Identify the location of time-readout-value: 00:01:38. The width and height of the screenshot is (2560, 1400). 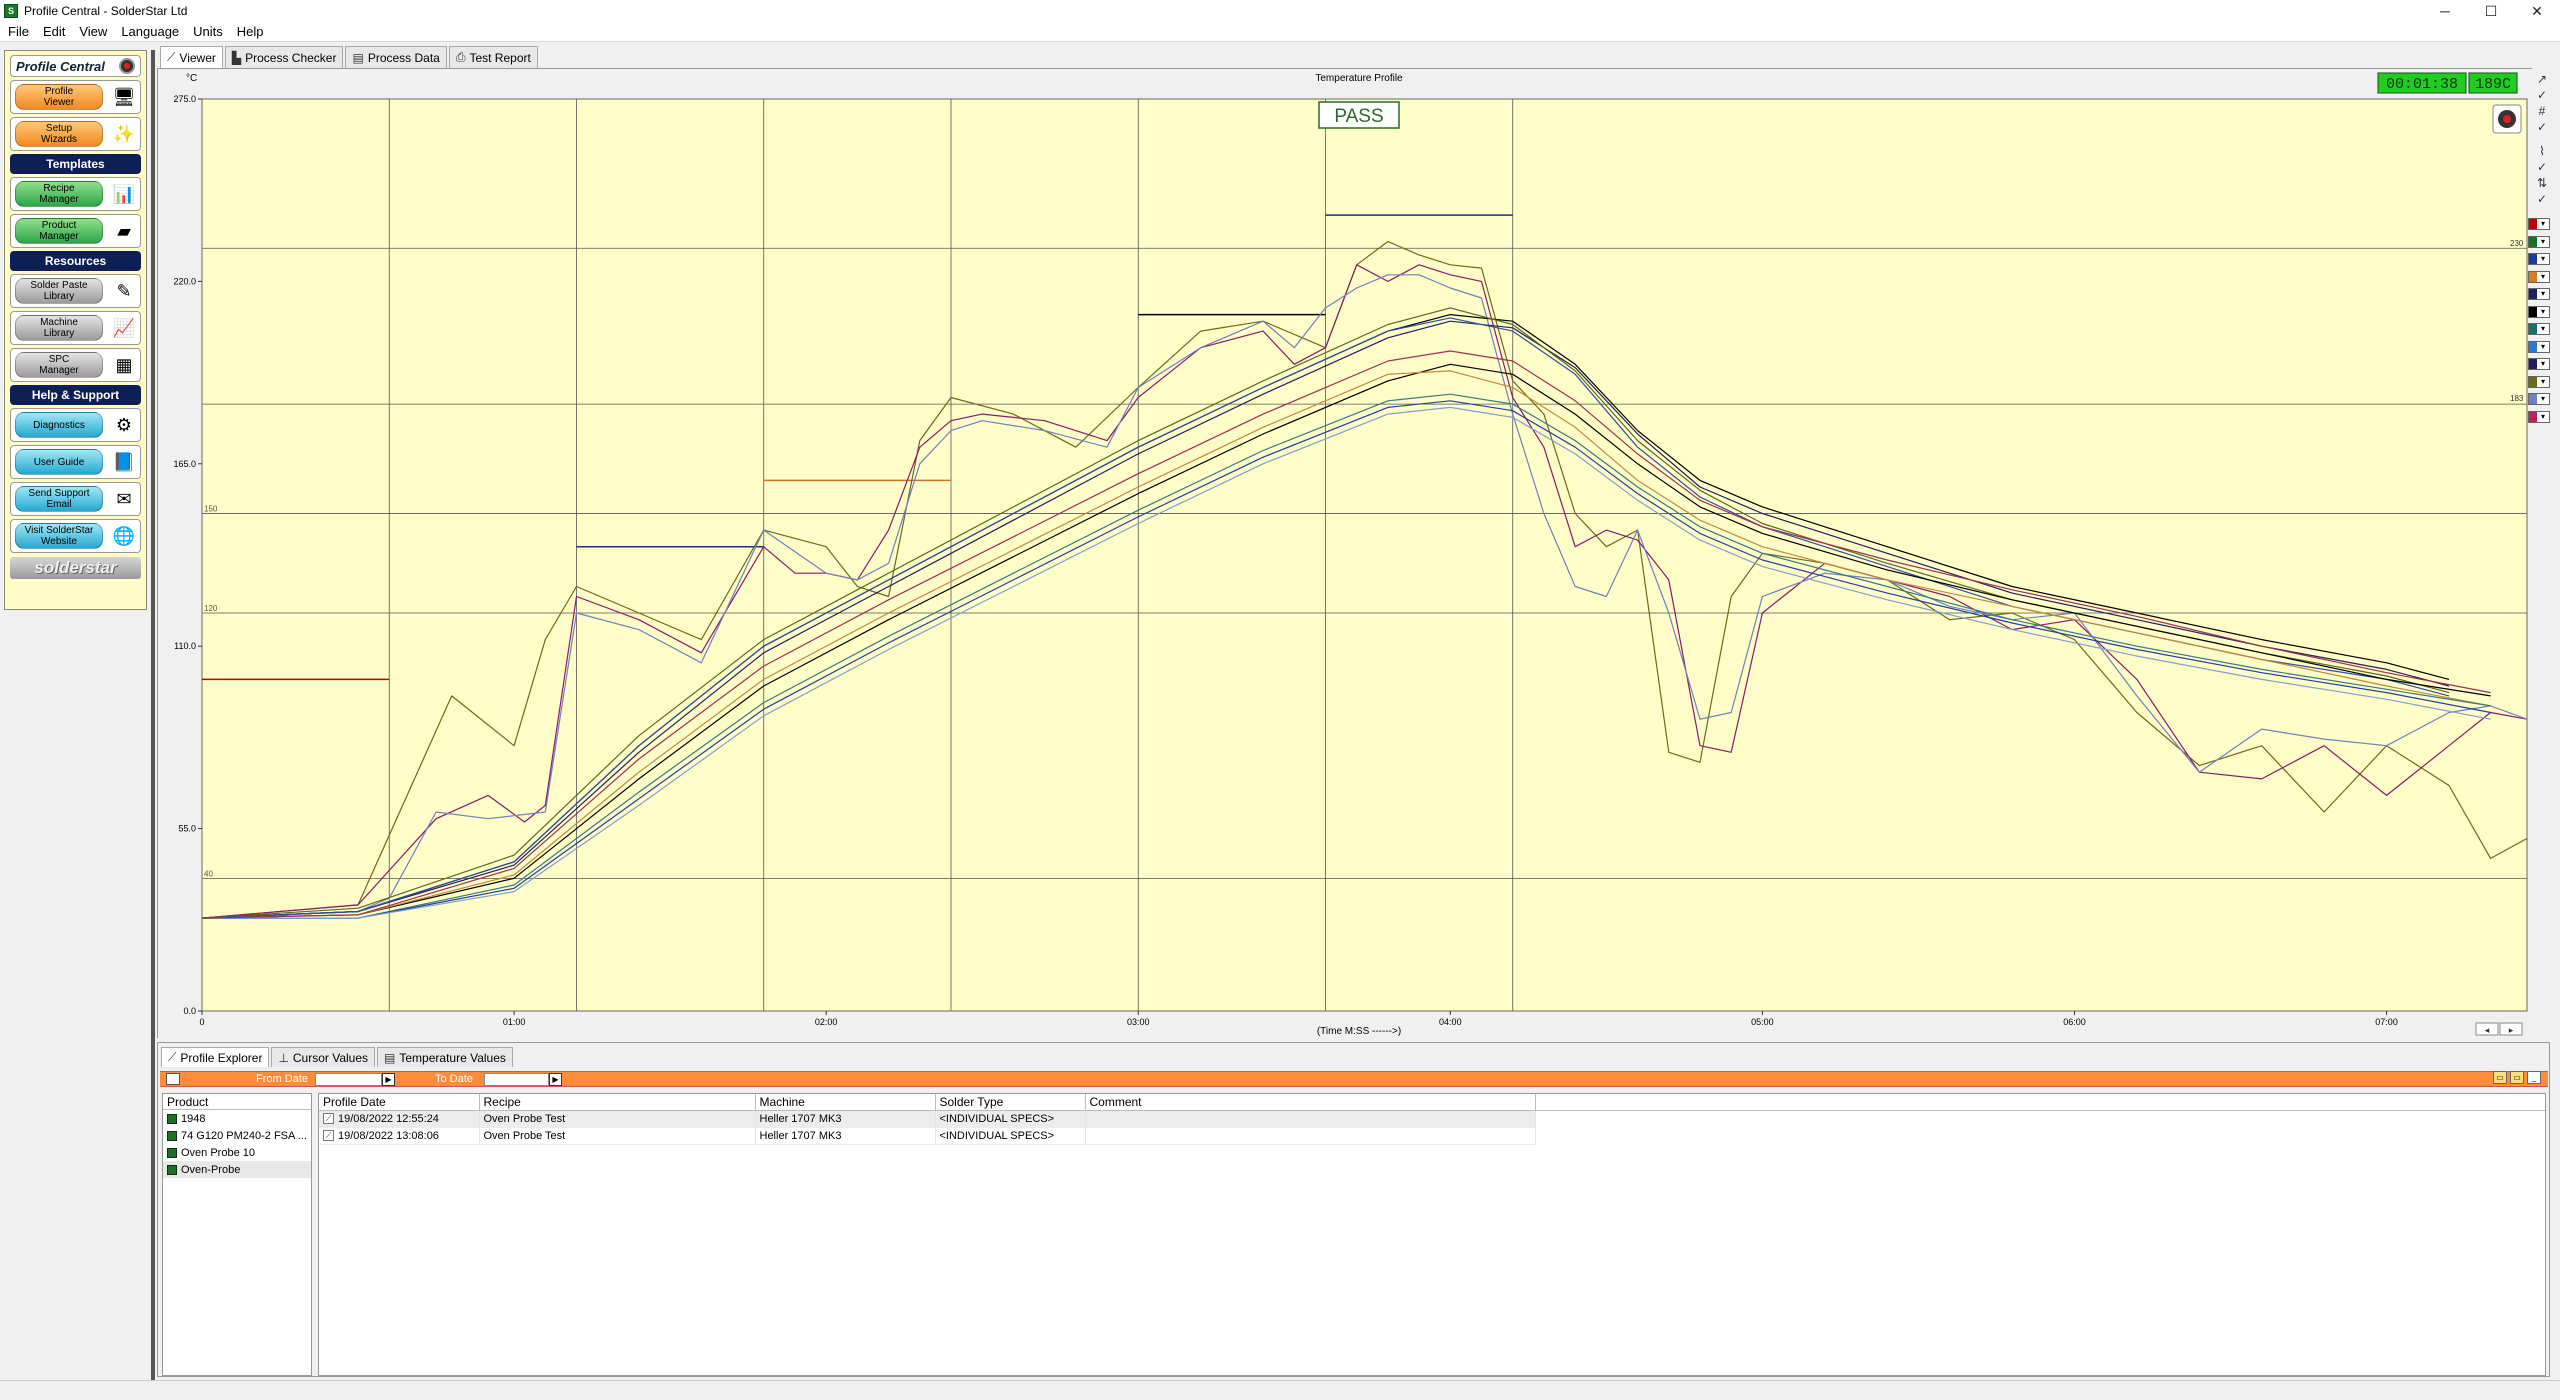
(2422, 84).